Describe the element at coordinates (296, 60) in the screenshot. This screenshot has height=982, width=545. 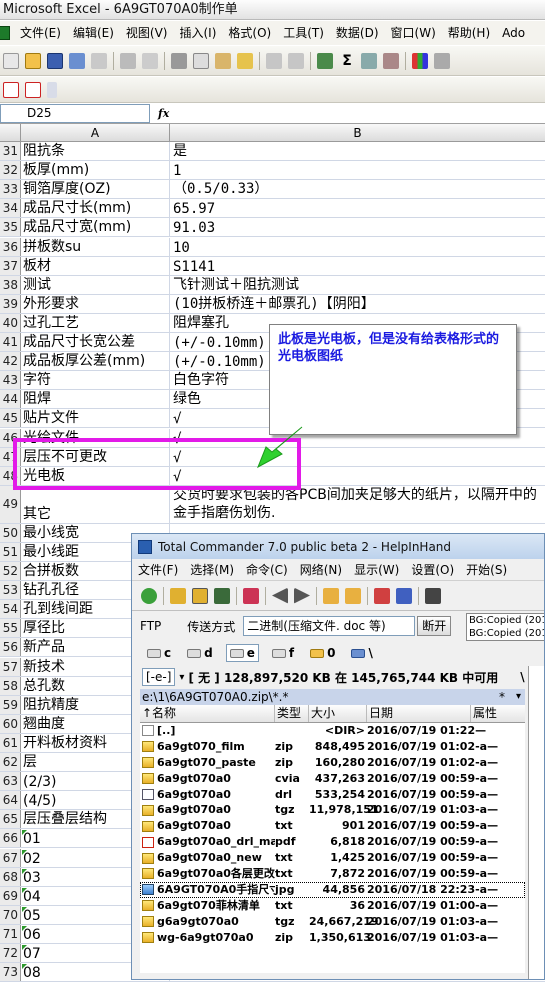
I see `redo-icon` at that location.